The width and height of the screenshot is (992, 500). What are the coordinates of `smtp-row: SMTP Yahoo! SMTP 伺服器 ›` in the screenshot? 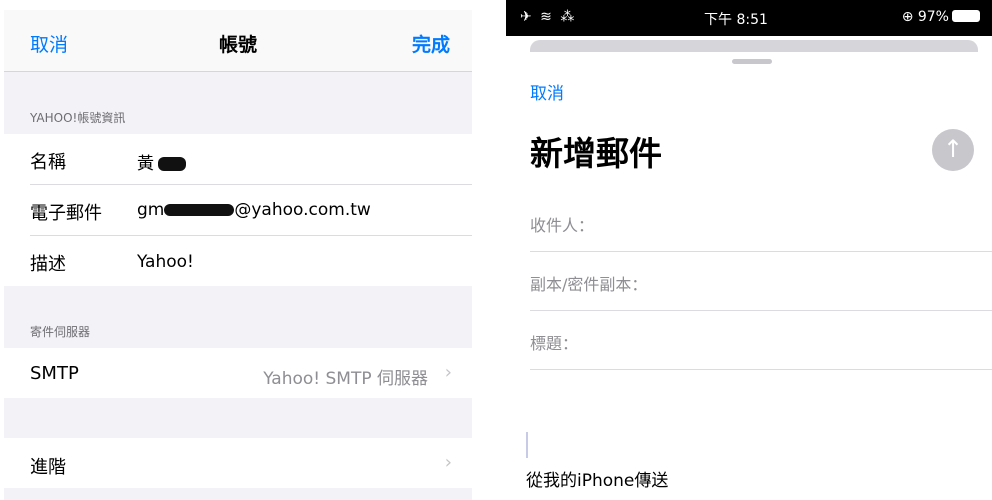 It's located at (238, 373).